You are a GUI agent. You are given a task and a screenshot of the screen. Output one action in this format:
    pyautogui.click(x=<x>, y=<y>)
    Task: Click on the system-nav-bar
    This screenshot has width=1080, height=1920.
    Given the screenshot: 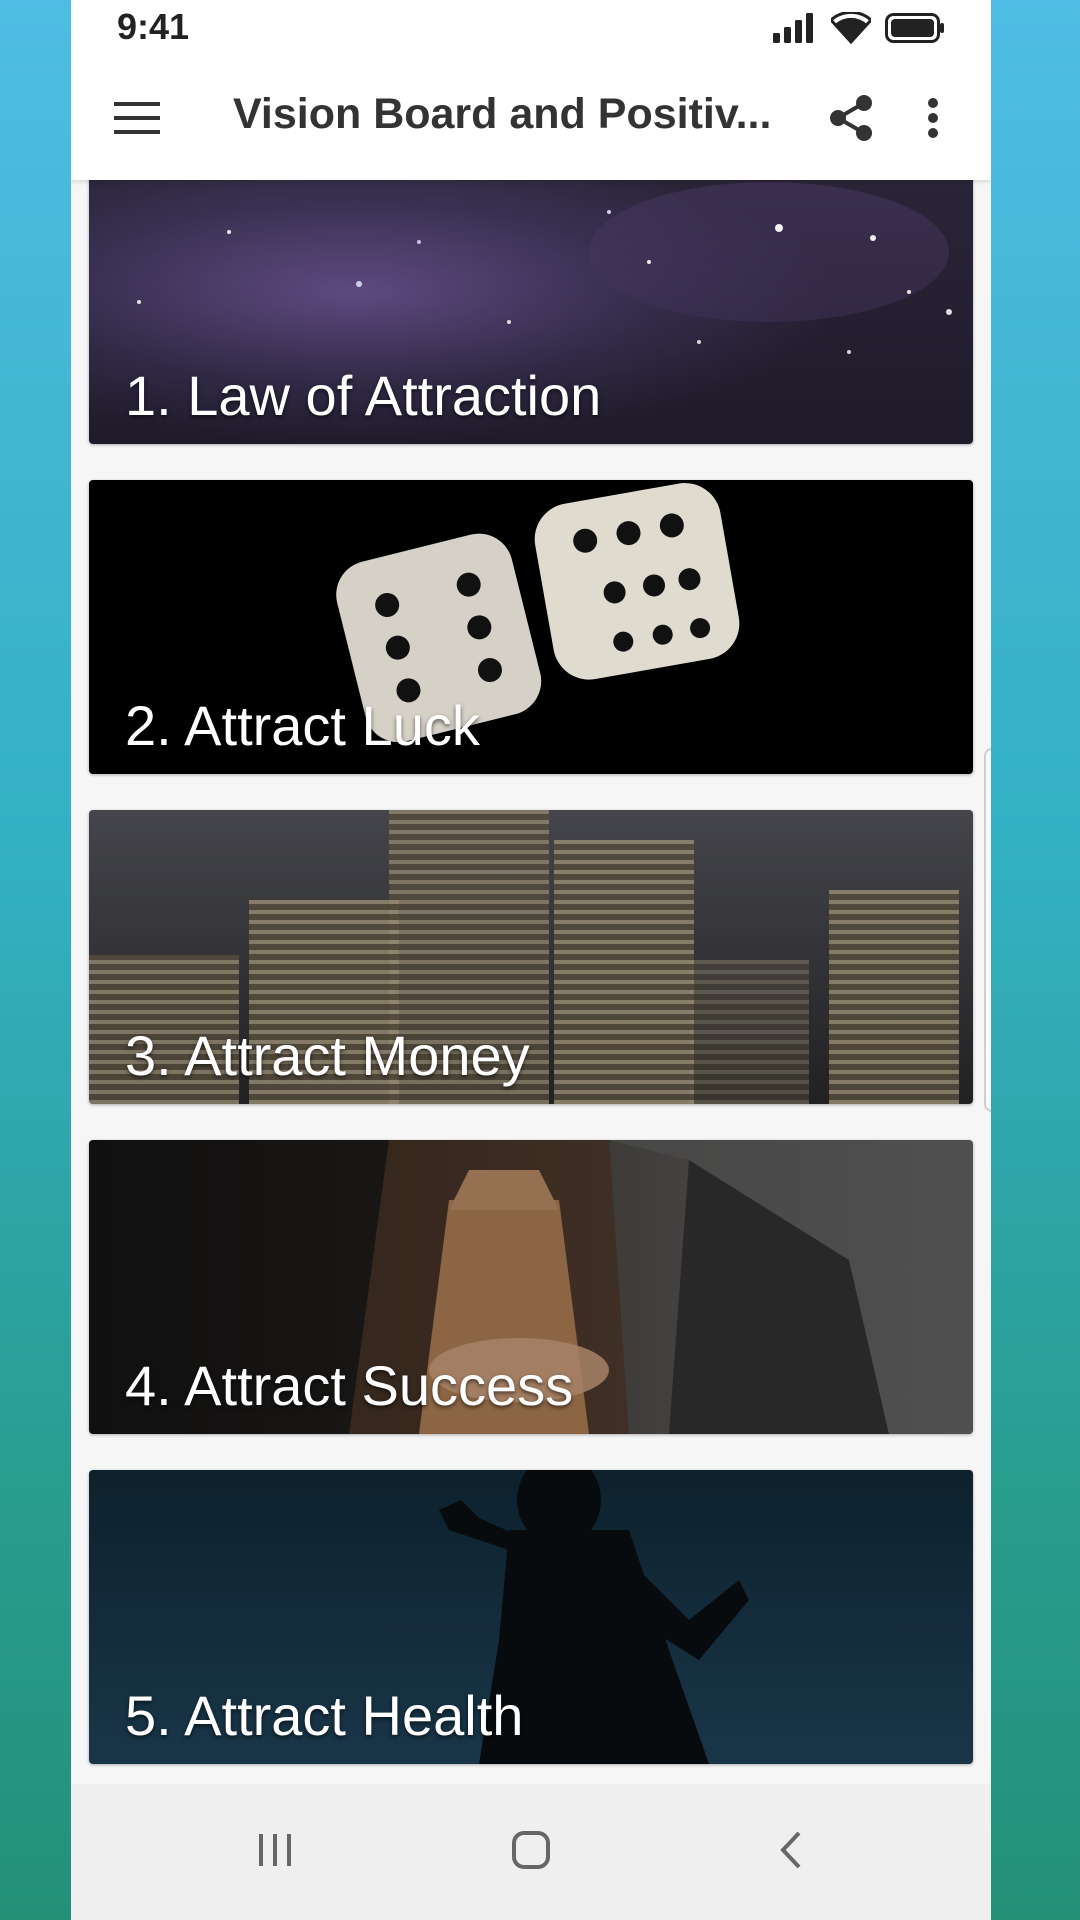 What is the action you would take?
    pyautogui.click(x=531, y=1852)
    